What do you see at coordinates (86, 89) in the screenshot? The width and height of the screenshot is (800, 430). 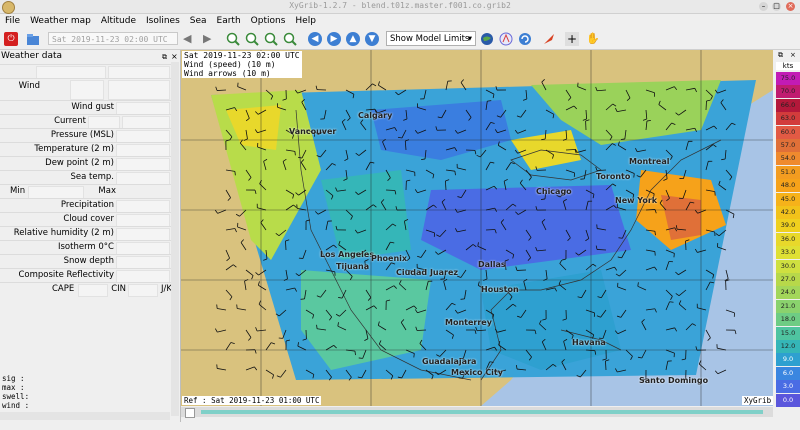 I see `row-wind: Wind` at bounding box center [86, 89].